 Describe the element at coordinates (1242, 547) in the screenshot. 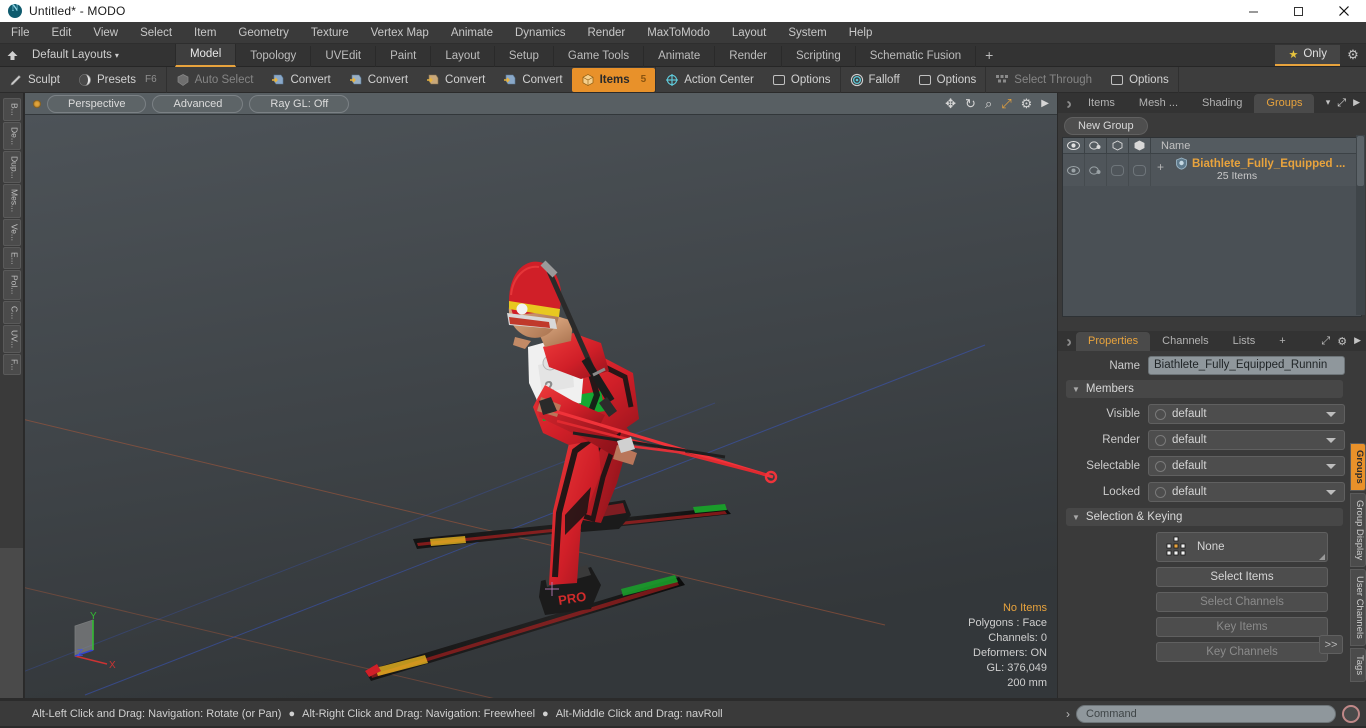

I see `selection-set-button: None` at that location.